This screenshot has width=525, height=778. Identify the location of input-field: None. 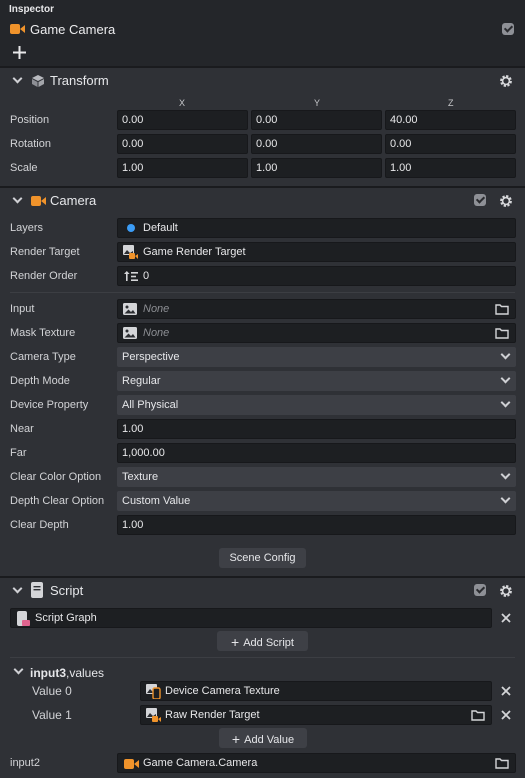
(316, 309).